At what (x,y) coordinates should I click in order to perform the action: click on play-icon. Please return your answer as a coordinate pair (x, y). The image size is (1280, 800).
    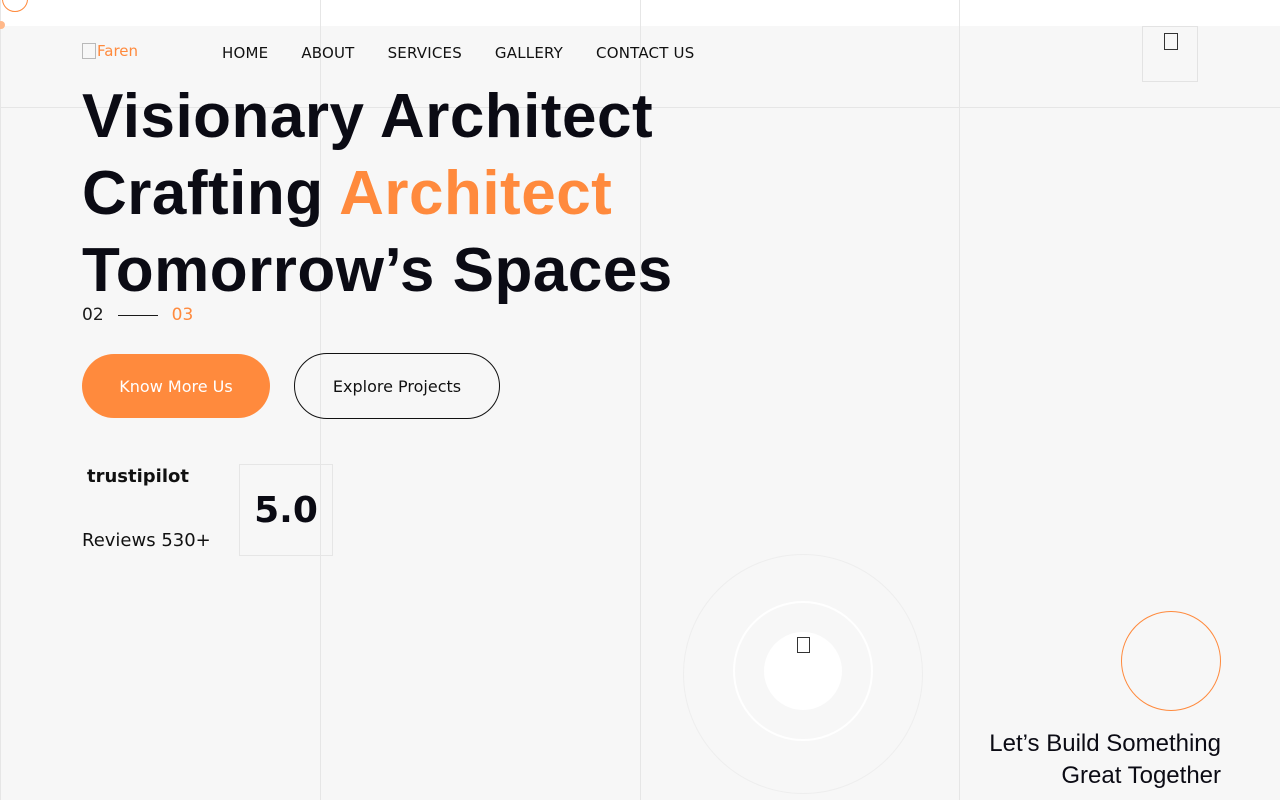
    Looking at the image, I should click on (803, 645).